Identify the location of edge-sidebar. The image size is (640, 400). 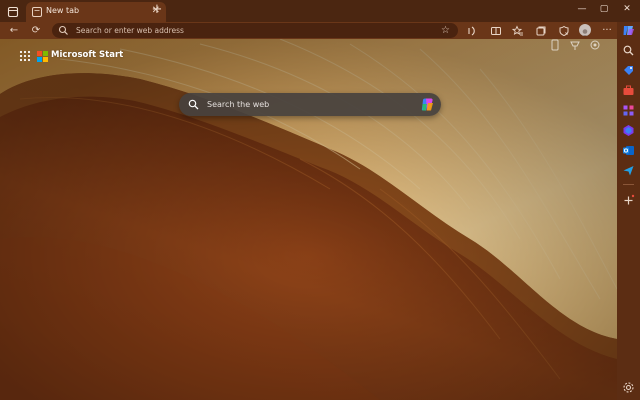
(628, 211).